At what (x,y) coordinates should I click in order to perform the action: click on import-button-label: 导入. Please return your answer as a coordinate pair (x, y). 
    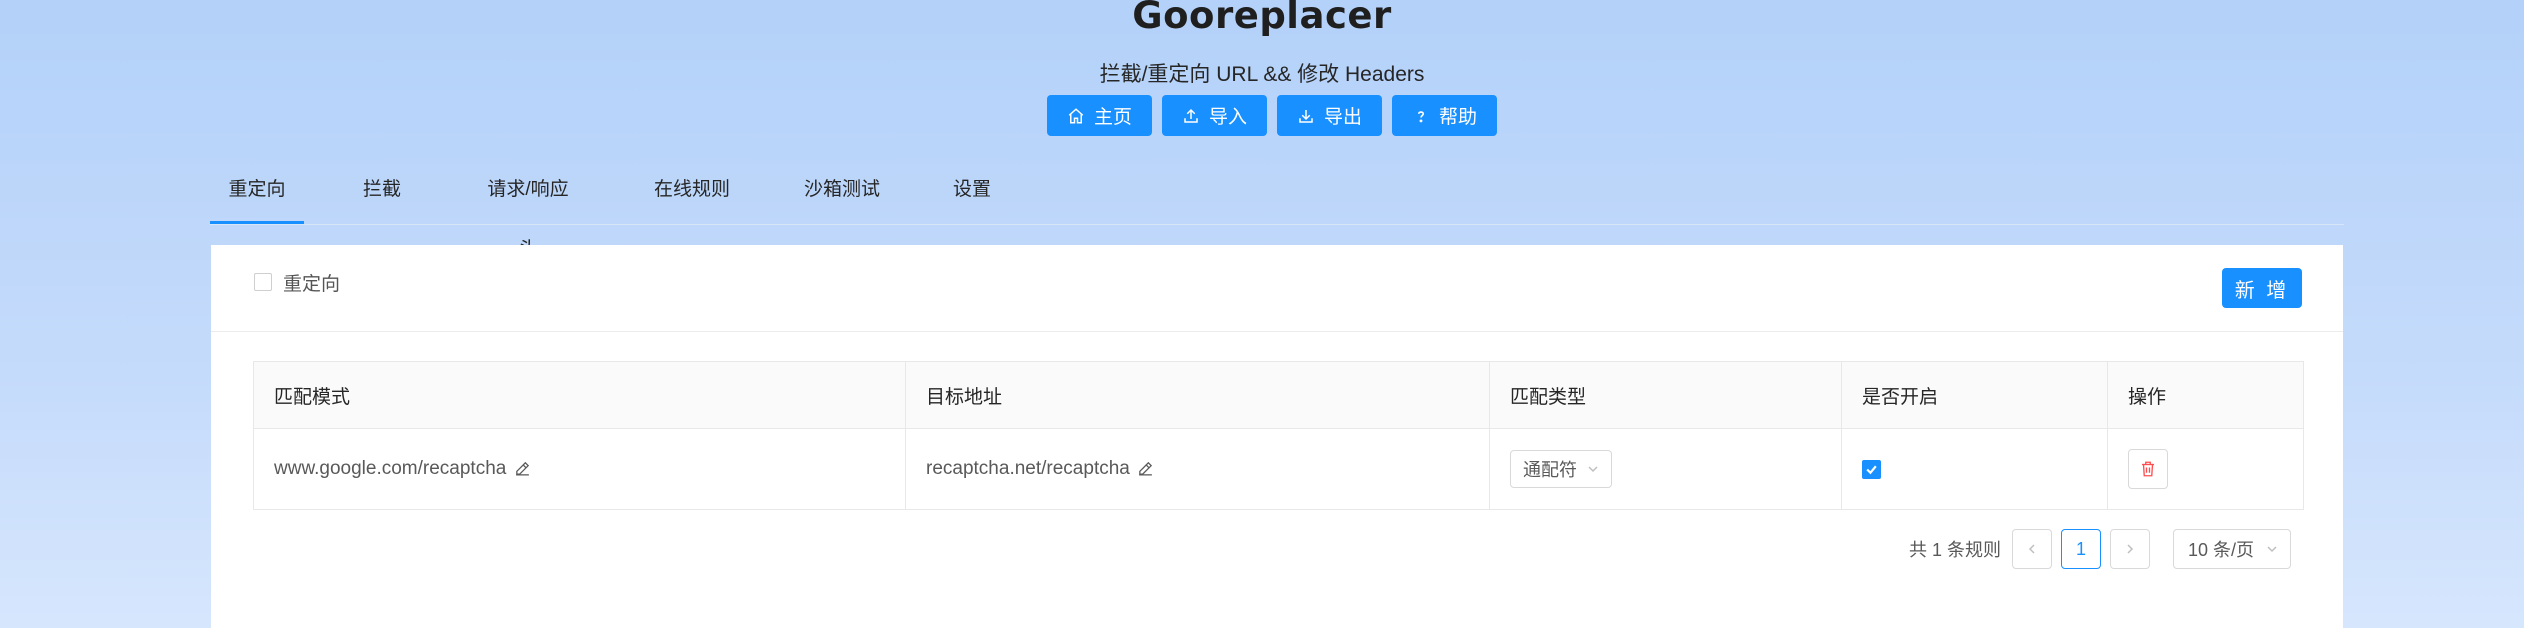
    Looking at the image, I should click on (1227, 117).